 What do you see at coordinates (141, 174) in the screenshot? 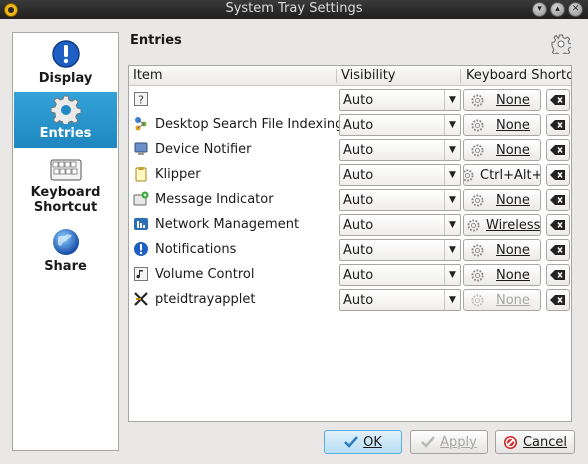
I see `clipboard-icon` at bounding box center [141, 174].